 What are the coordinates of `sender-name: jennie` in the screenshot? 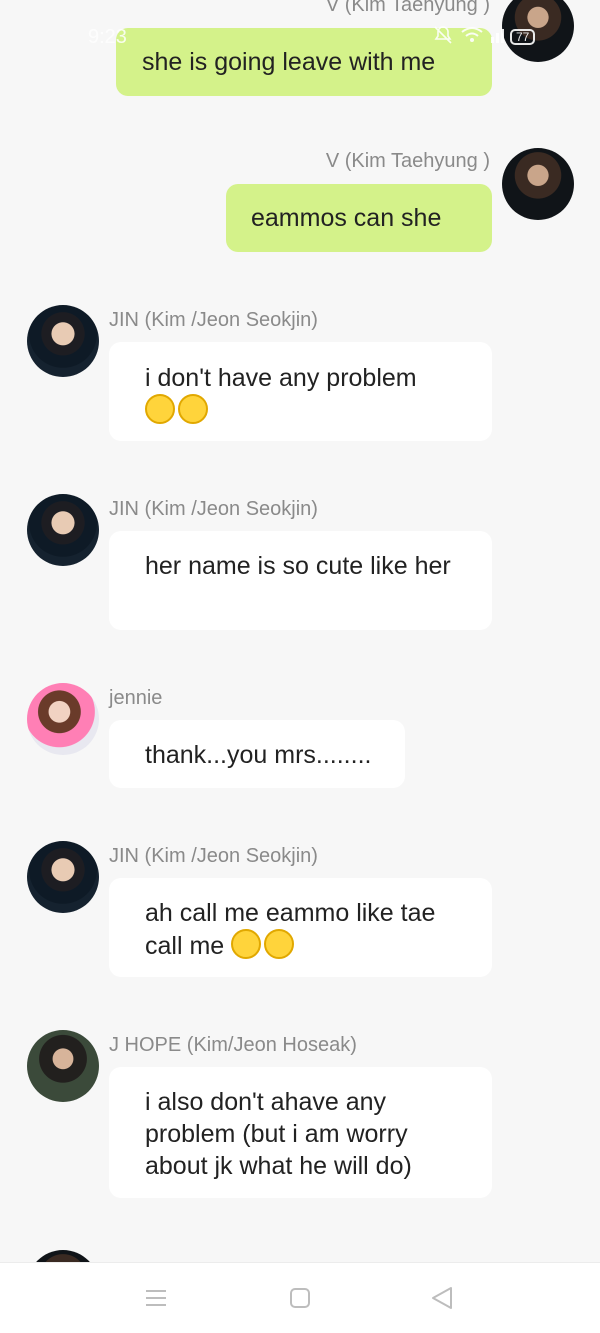 It's located at (136, 698).